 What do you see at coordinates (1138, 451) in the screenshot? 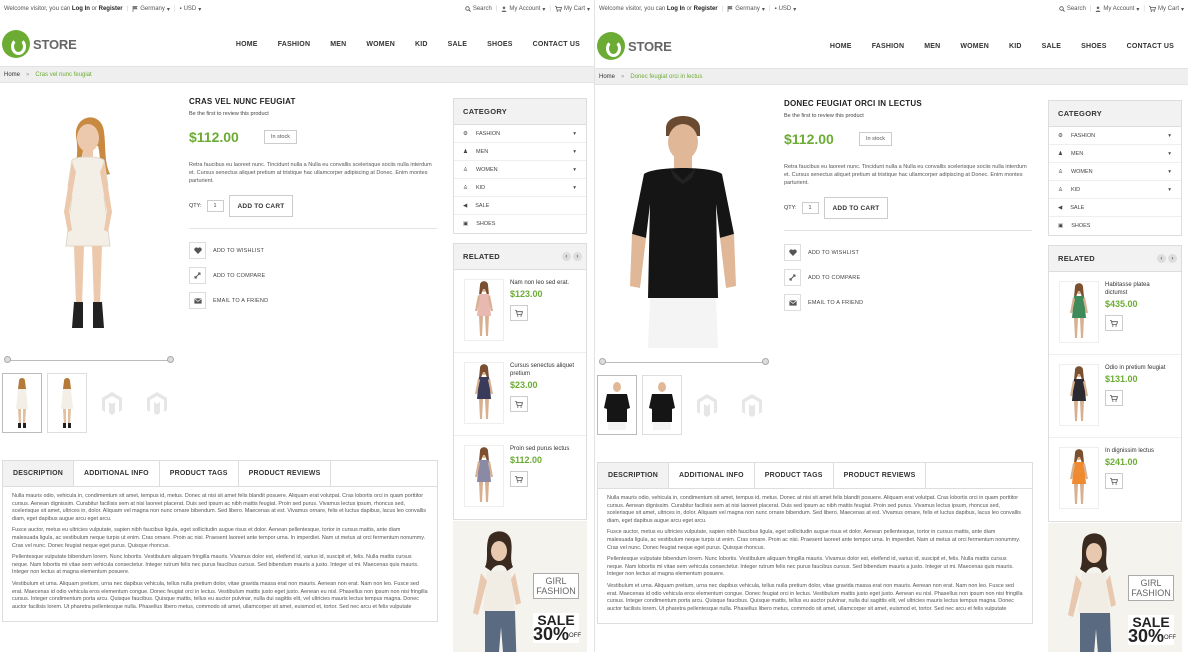
I see `related-name: In dignissim lectus` at bounding box center [1138, 451].